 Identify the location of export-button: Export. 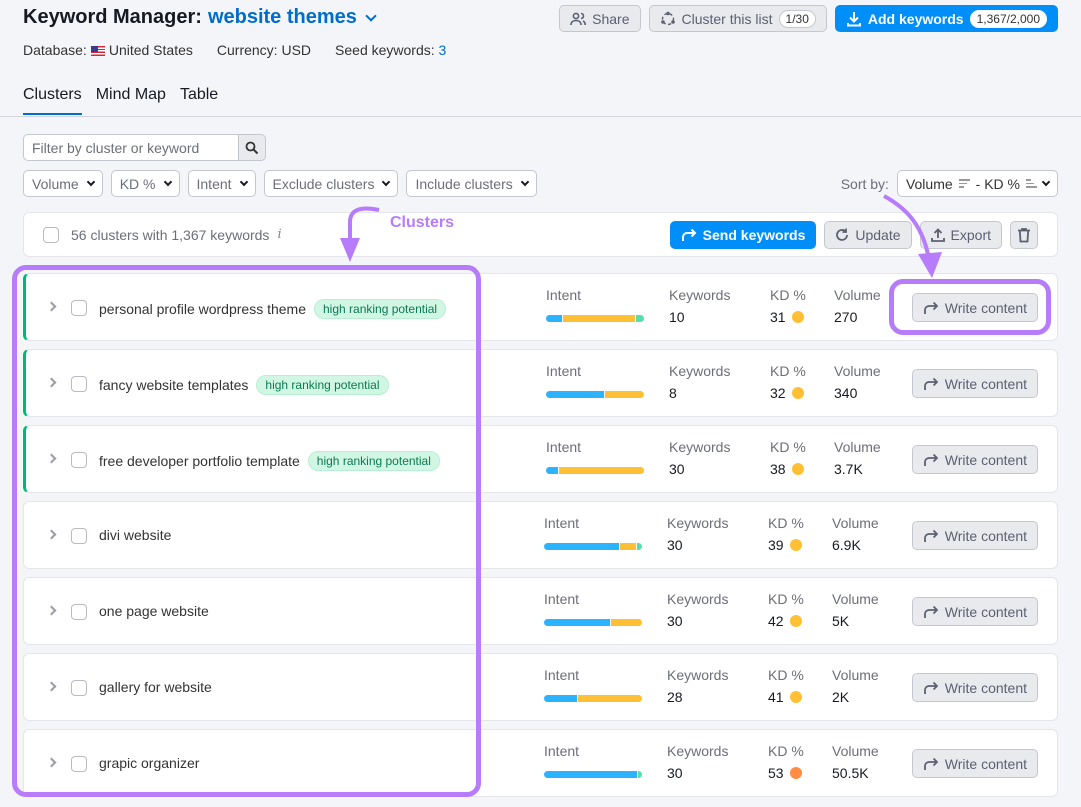
(960, 235).